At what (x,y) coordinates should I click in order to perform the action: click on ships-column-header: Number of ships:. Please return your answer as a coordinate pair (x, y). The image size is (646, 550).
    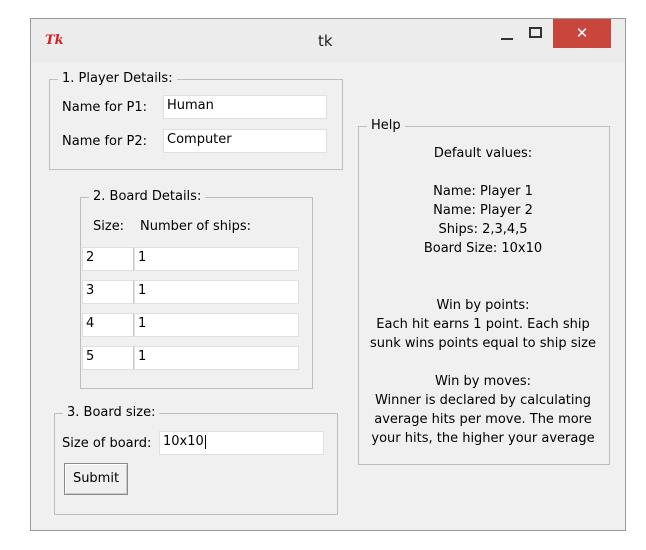
    Looking at the image, I should click on (196, 226).